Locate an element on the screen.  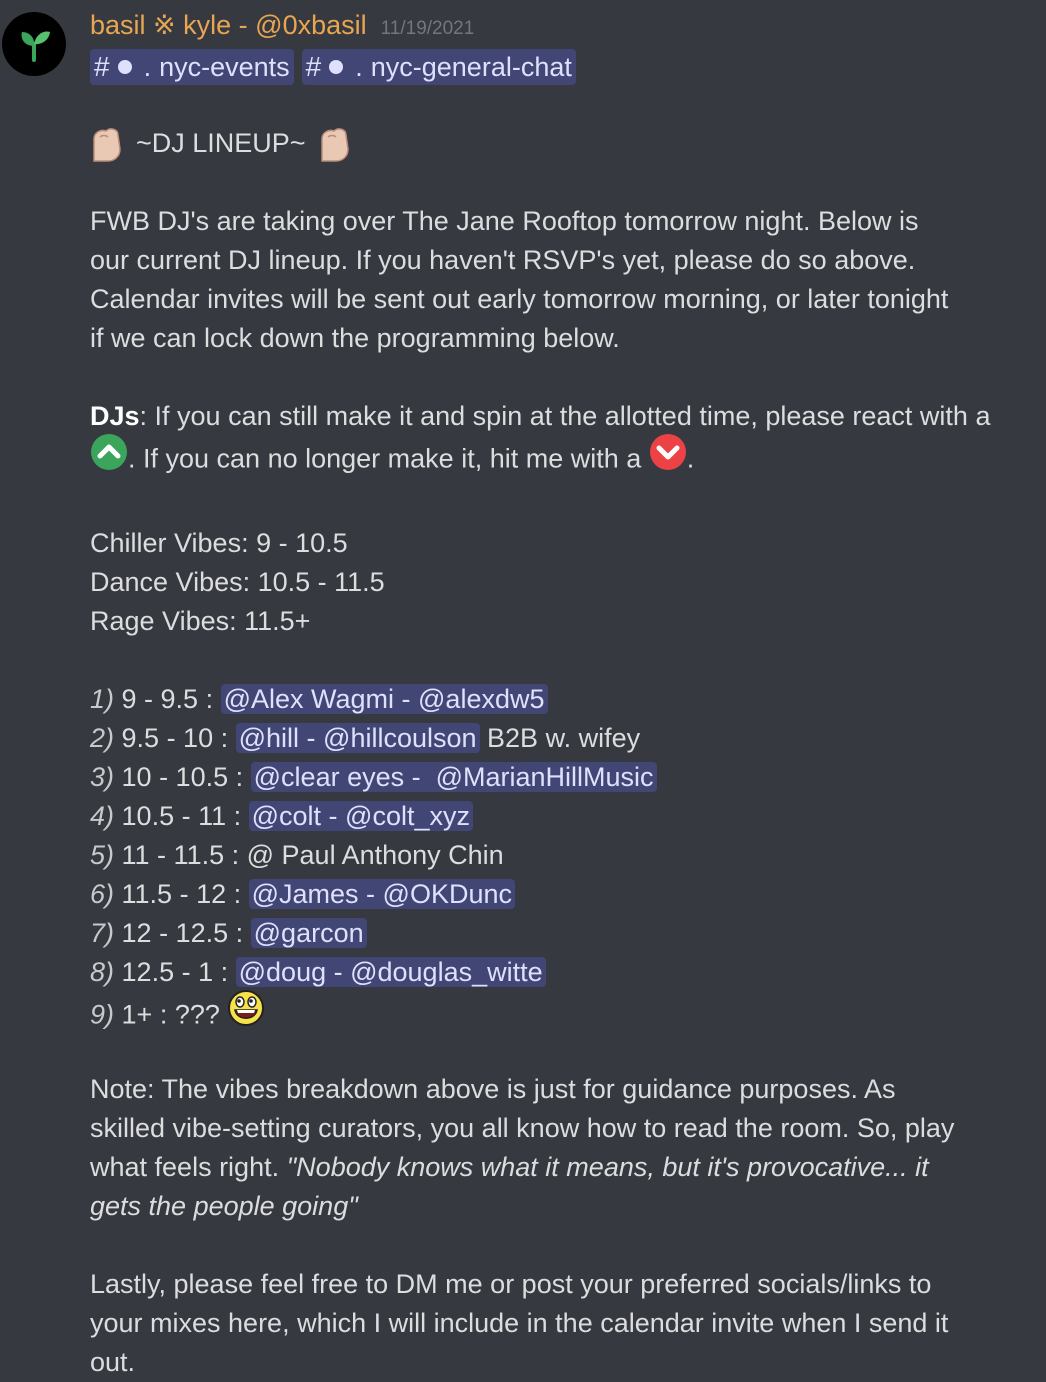
user-mention: @Alex Wagmi - @alexdw5 is located at coordinates (384, 699).